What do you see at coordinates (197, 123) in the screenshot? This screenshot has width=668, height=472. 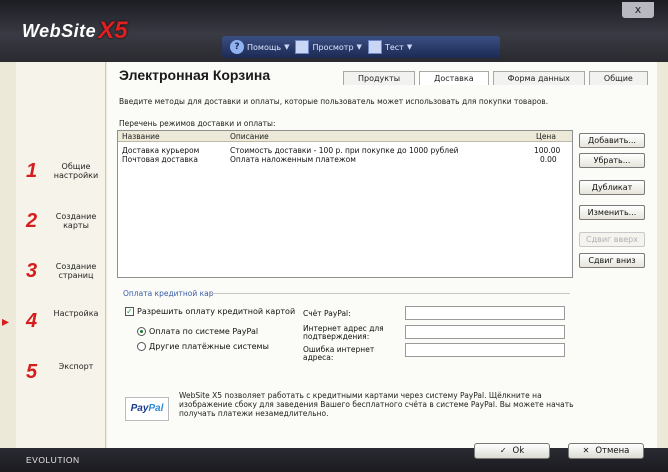 I see `list-label: Перечень режимов доставки и оплаты:` at bounding box center [197, 123].